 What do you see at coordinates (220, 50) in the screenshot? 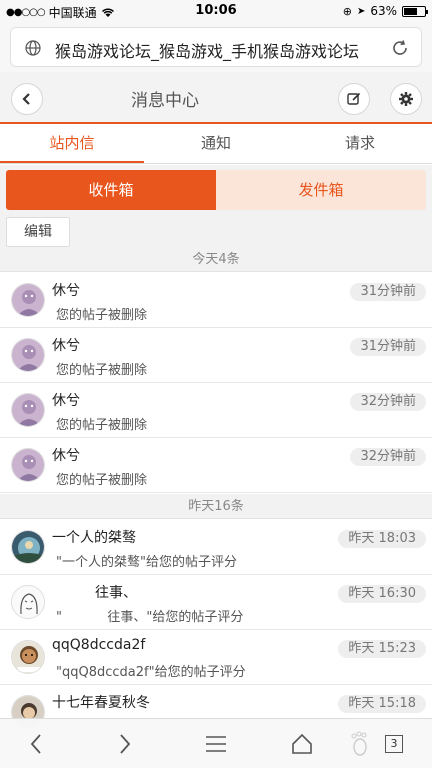
I see `page-title-url: 猴岛游戏论坛_猴岛游戏_手机猴岛游戏论坛` at bounding box center [220, 50].